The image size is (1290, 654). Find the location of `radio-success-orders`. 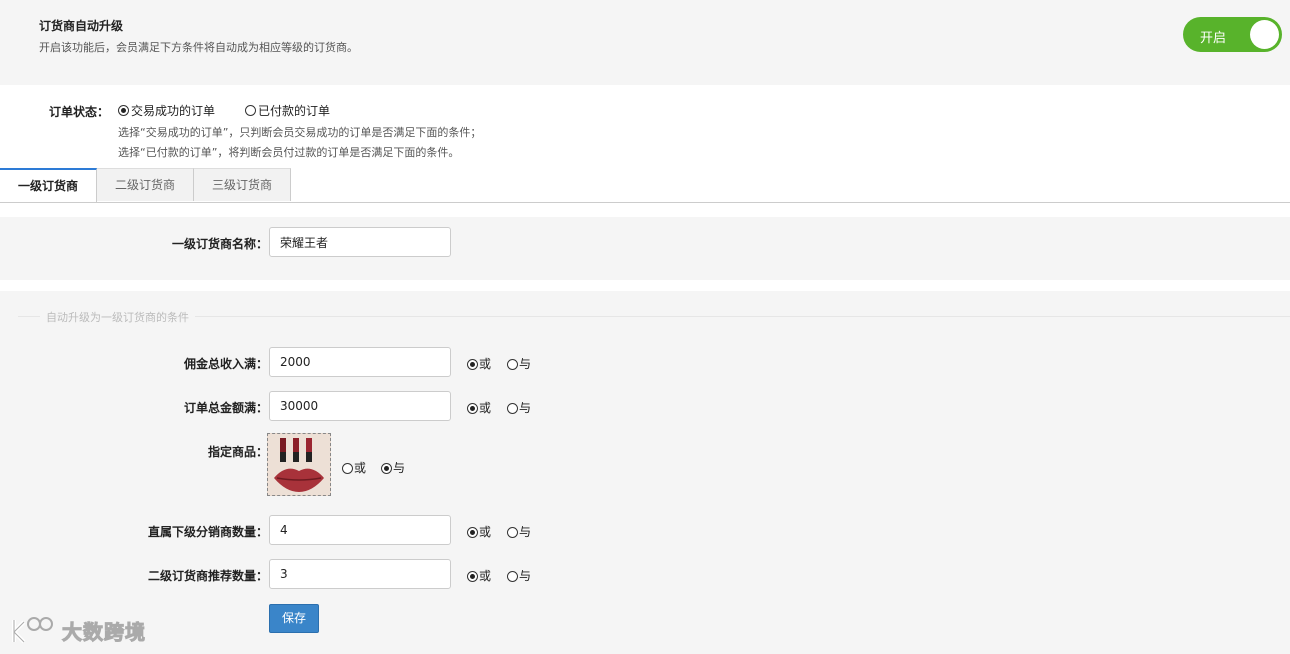

radio-success-orders is located at coordinates (123, 110).